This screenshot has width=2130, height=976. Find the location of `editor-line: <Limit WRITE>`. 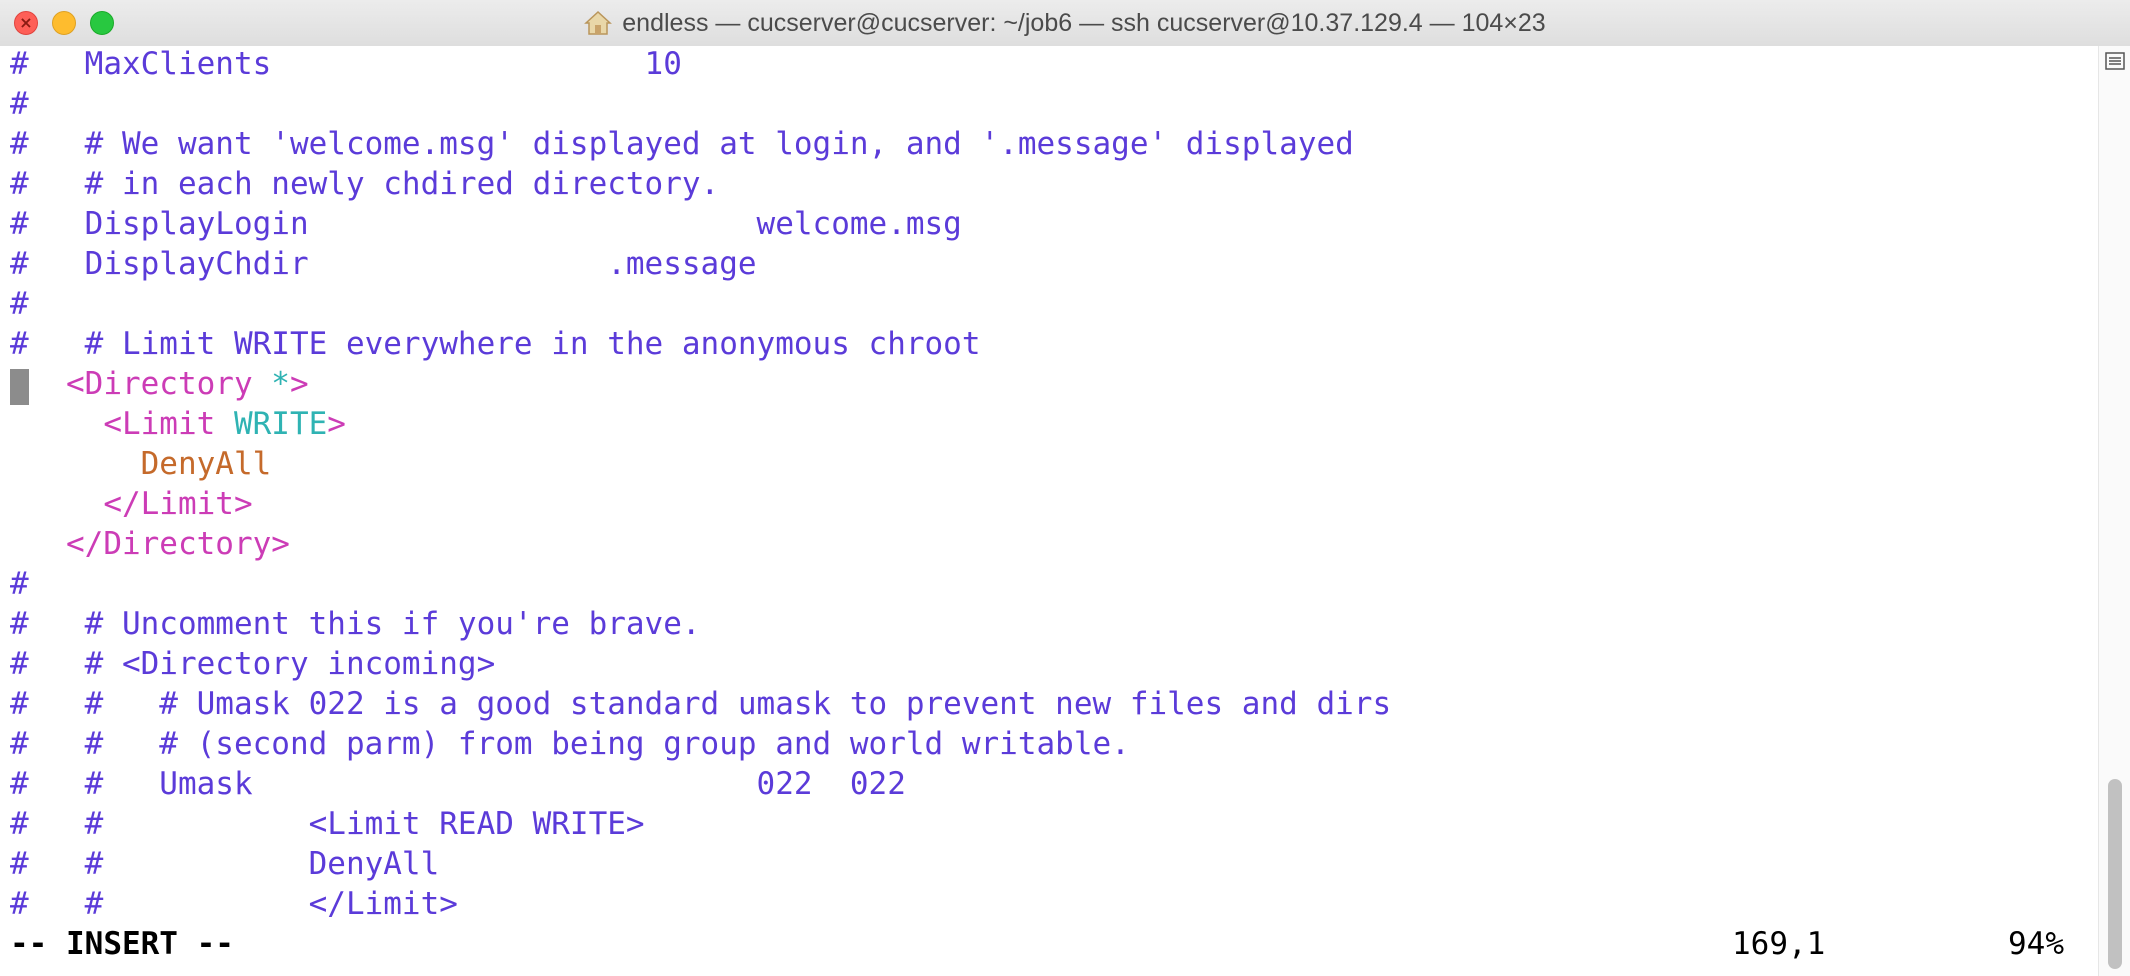

editor-line: <Limit WRITE> is located at coordinates (178, 424).